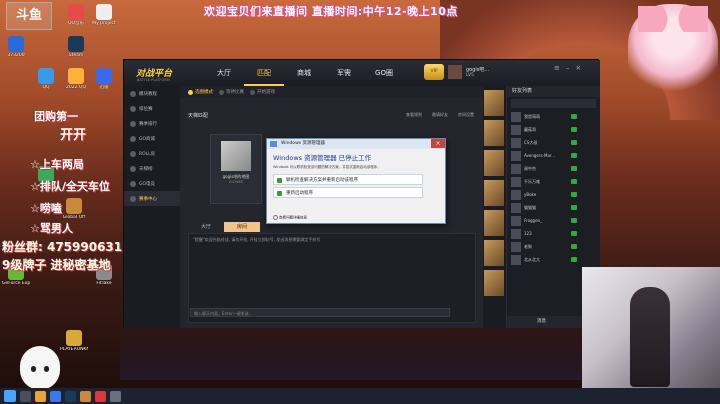  Describe the element at coordinates (553, 220) in the screenshot. I see `friend-row: Froggen_` at that location.